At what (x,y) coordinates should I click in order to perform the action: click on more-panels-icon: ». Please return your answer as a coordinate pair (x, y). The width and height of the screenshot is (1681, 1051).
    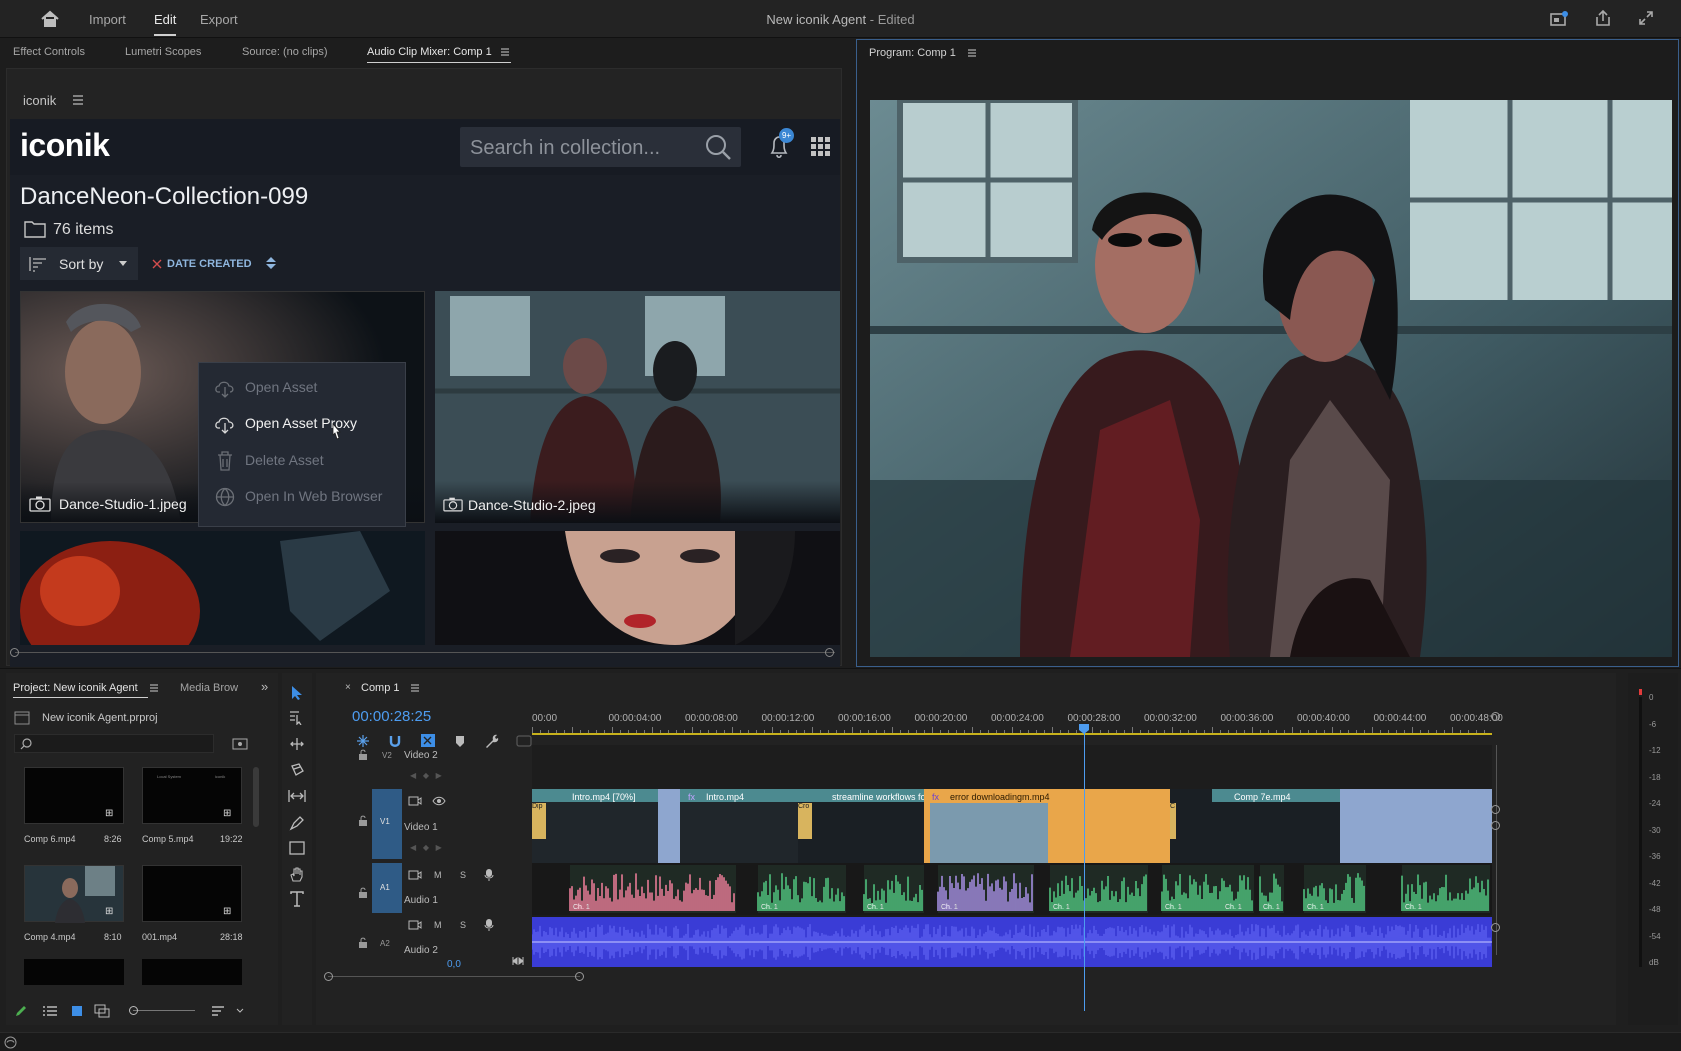
    Looking at the image, I should click on (264, 686).